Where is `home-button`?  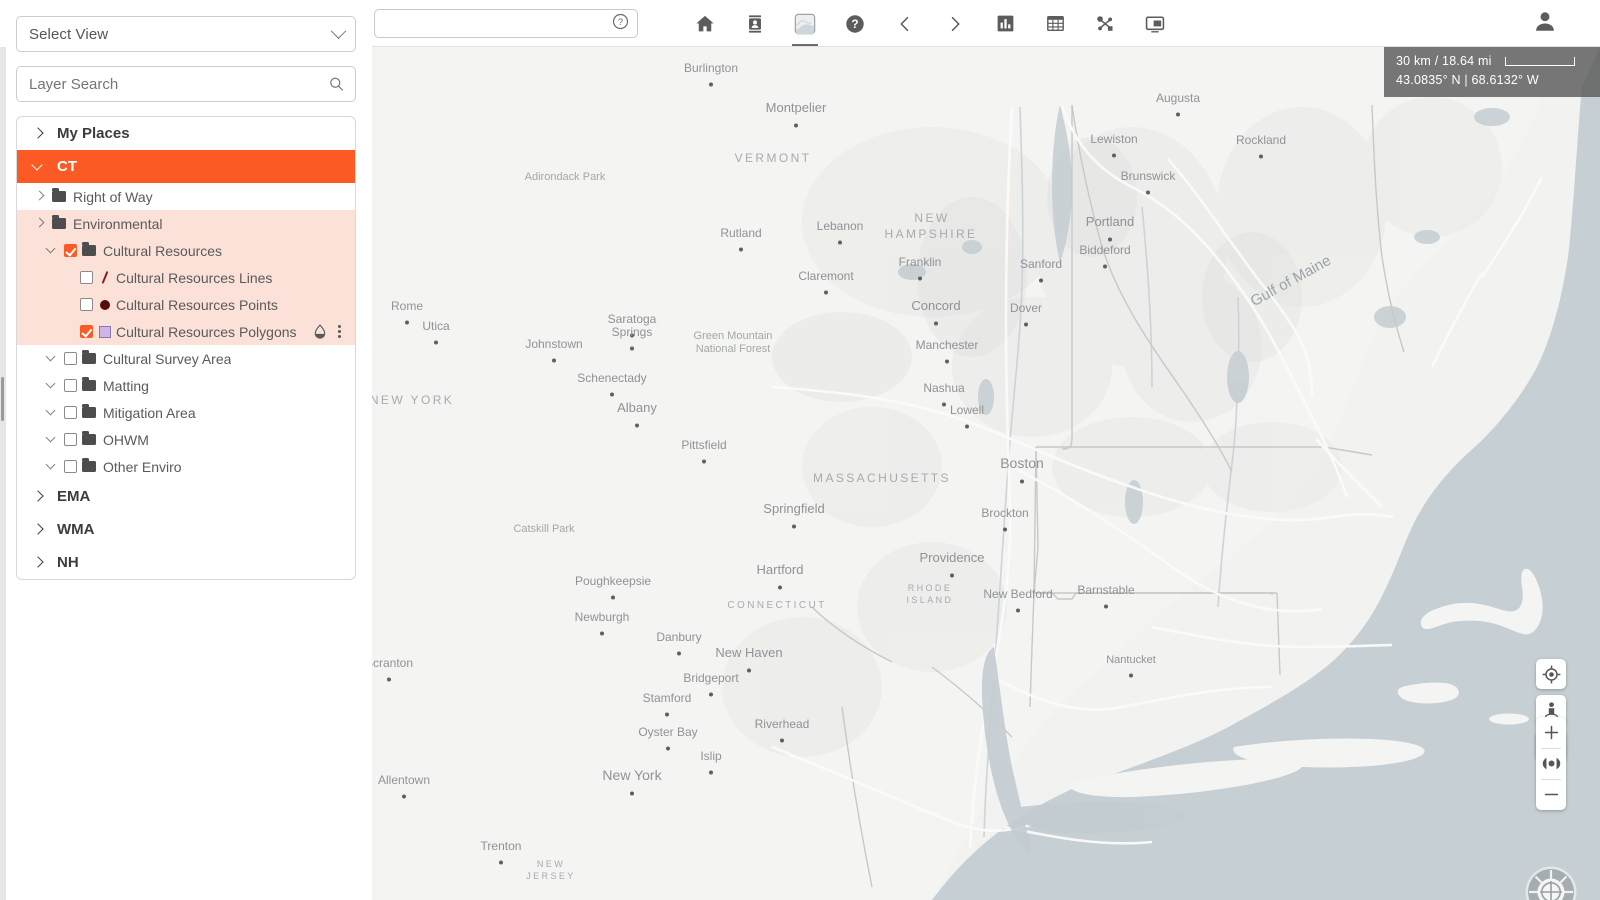
home-button is located at coordinates (705, 23).